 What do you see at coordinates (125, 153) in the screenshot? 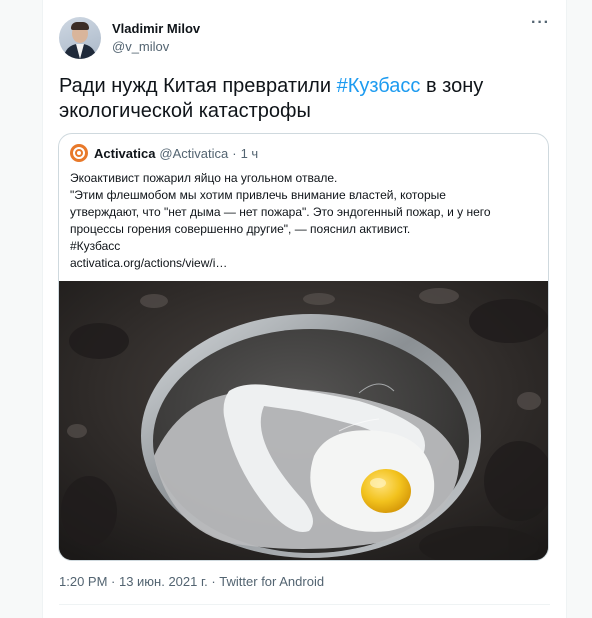
I see `quote-author-name: Activatica` at bounding box center [125, 153].